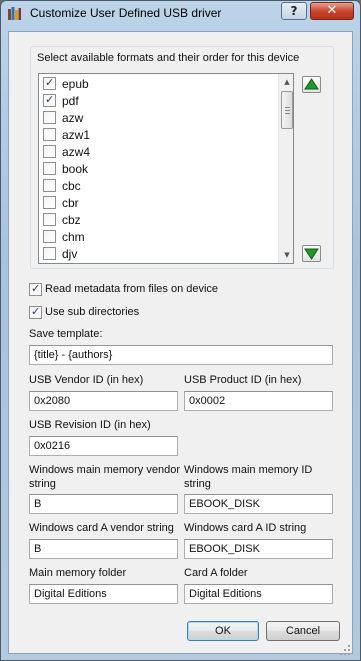 This screenshot has height=661, width=361. I want to click on cancel-button: Cancel, so click(303, 631).